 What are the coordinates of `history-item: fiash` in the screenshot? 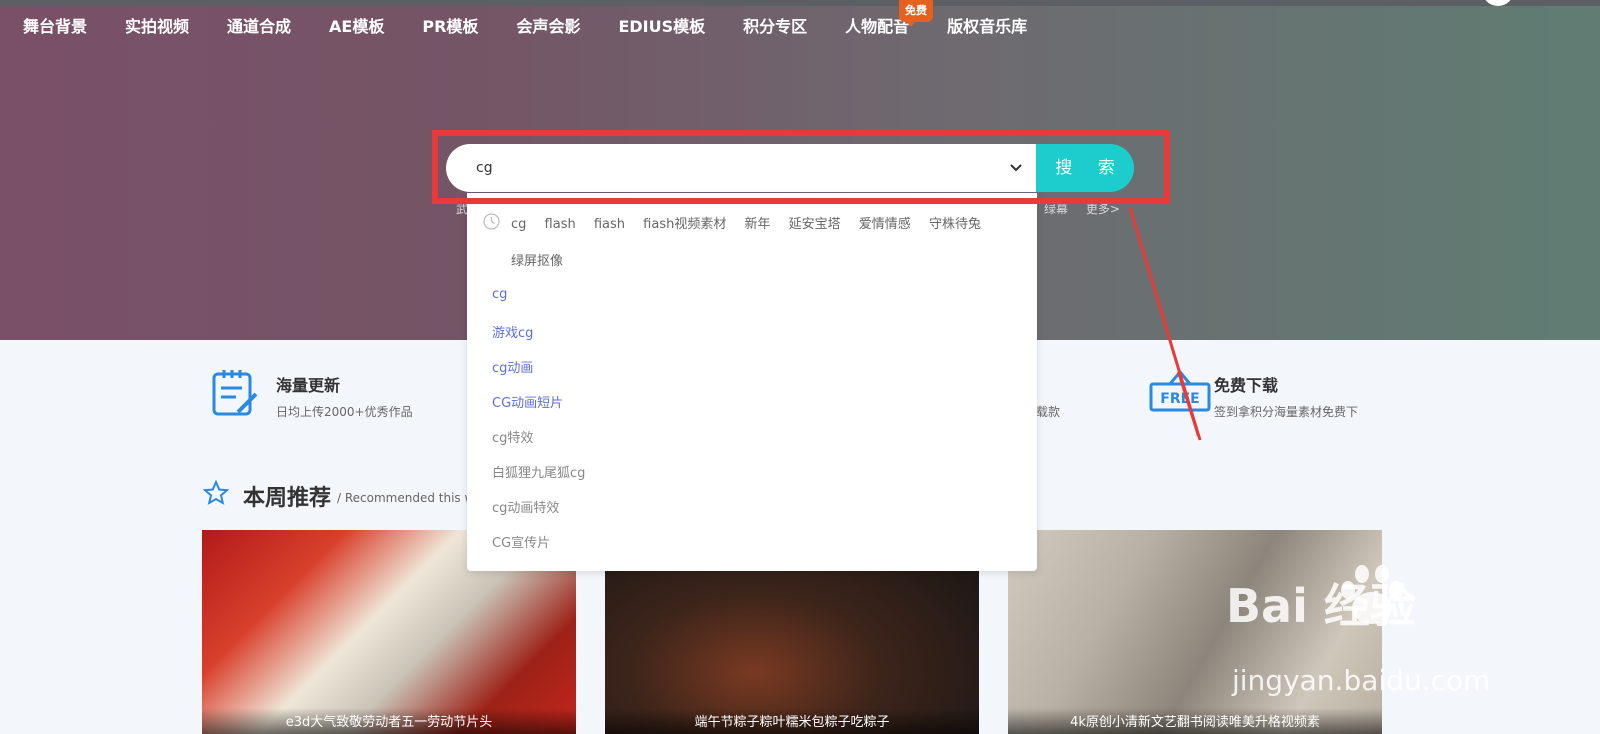 It's located at (609, 224).